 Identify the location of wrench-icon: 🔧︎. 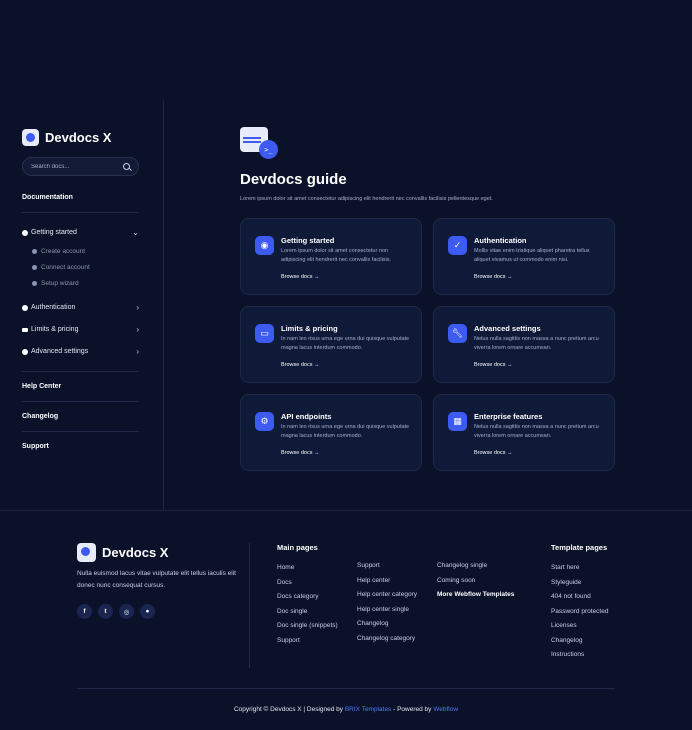
(457, 333).